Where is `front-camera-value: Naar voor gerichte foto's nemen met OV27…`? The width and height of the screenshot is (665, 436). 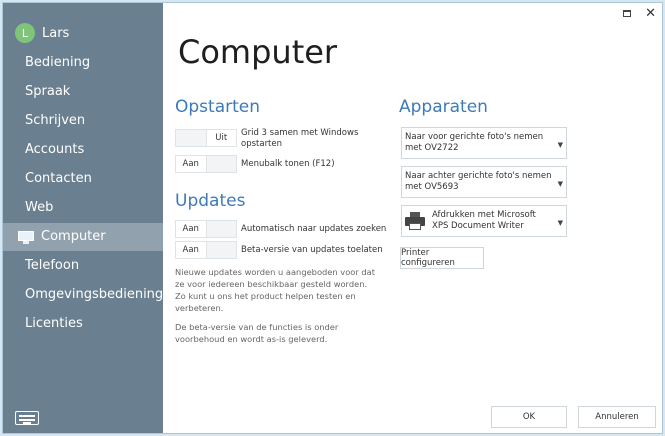 front-camera-value: Naar voor gerichte foto's nemen met OV27… is located at coordinates (474, 142).